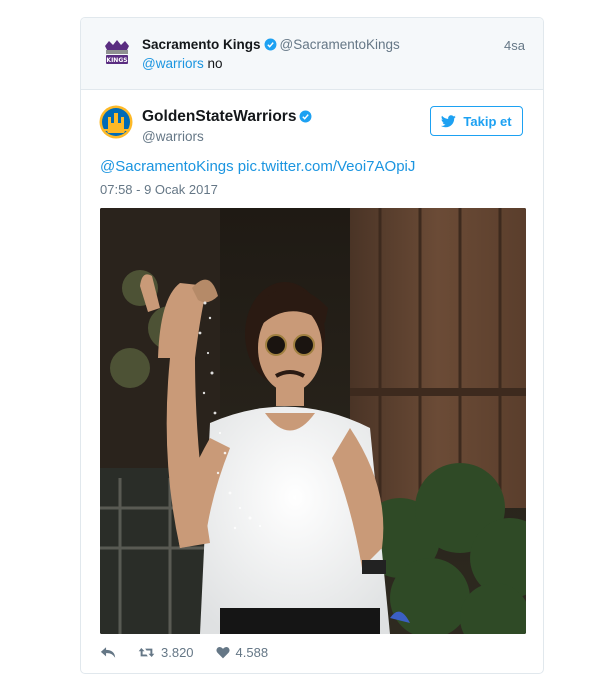 The height and width of the screenshot is (691, 600). I want to click on warriors-logo, so click(116, 122).